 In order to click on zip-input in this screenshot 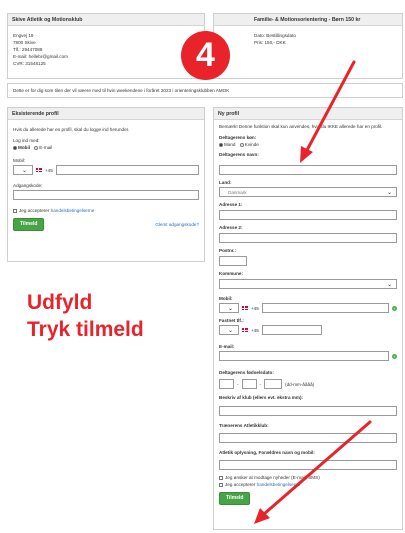, I will do `click(233, 261)`.